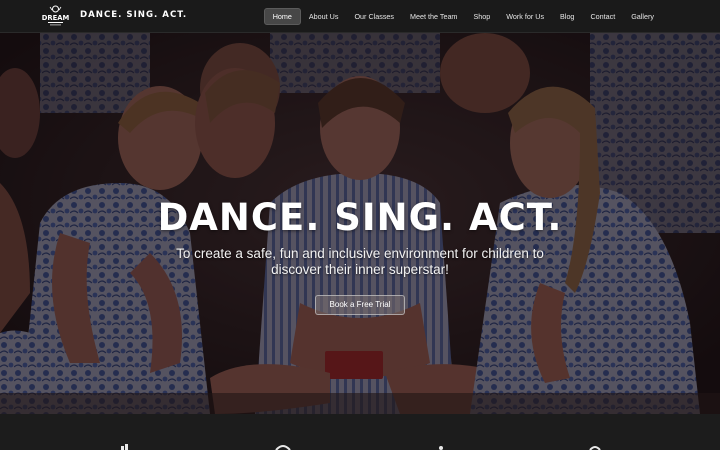  I want to click on sing-icon, so click(283, 447).